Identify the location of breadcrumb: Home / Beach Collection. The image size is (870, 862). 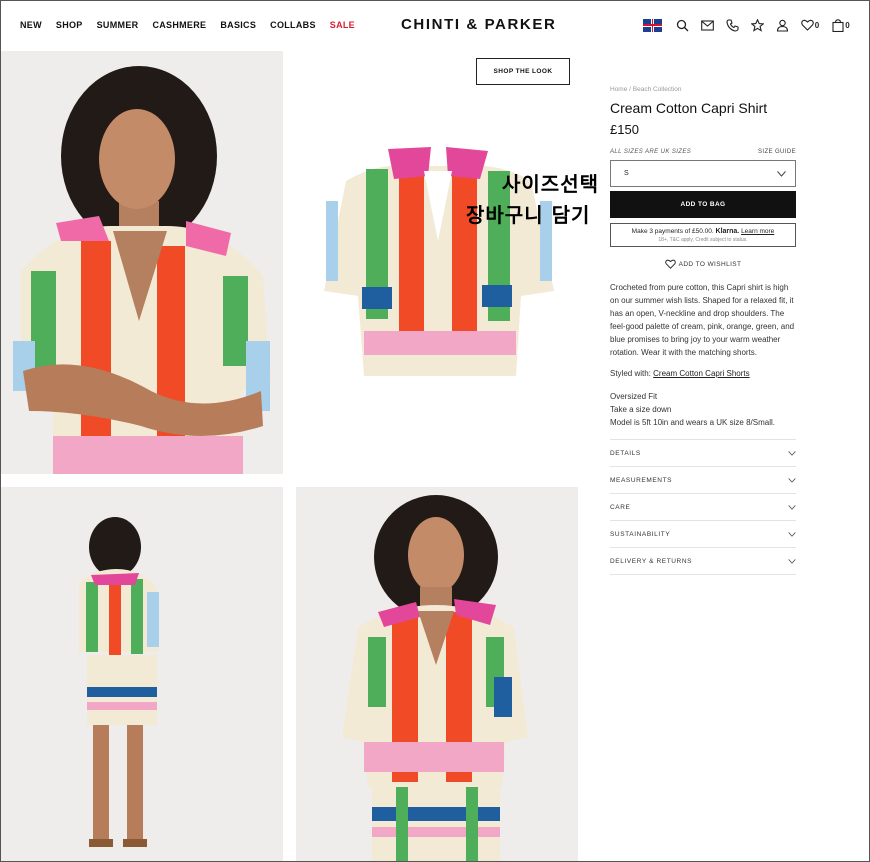
(703, 89).